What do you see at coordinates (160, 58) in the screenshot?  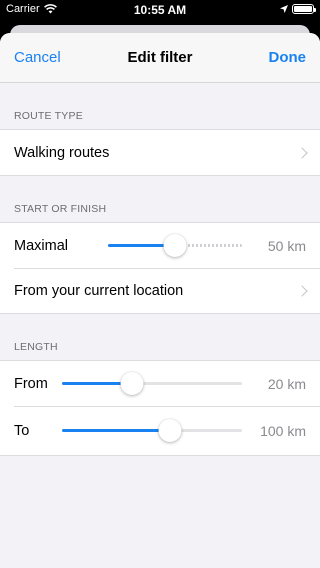 I see `navigation-bar: Cancel Edit filter Done` at bounding box center [160, 58].